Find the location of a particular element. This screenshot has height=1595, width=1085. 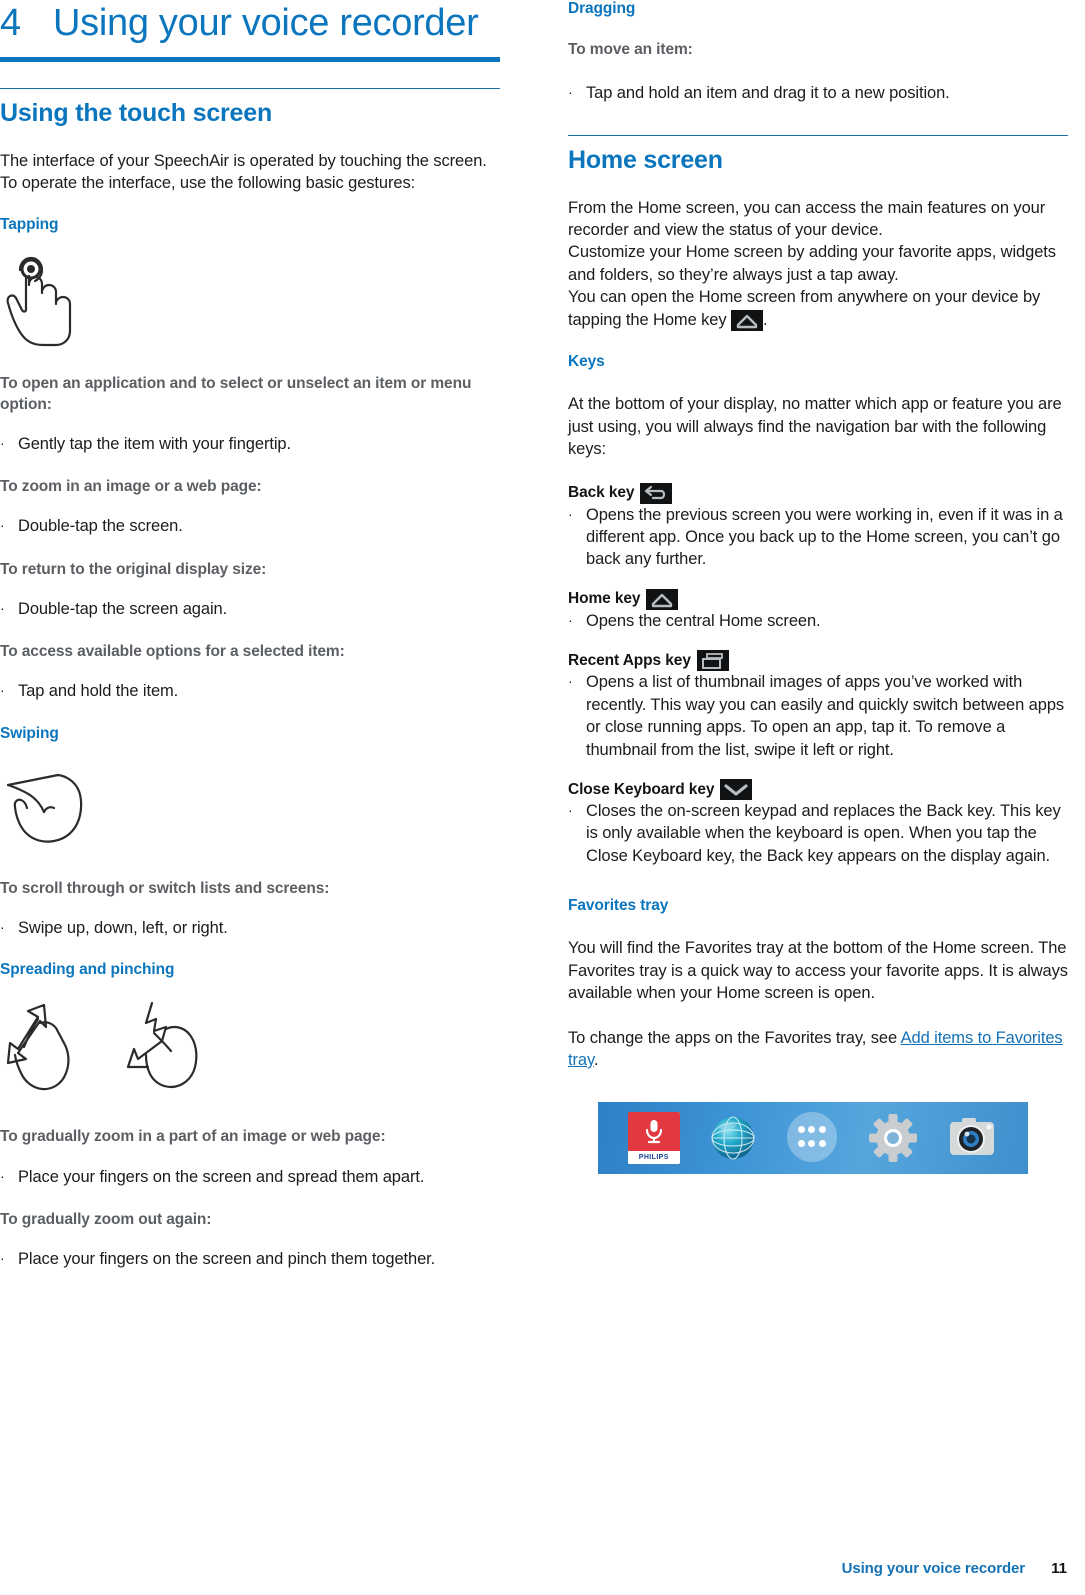

browser-globe-icon is located at coordinates (733, 1138).